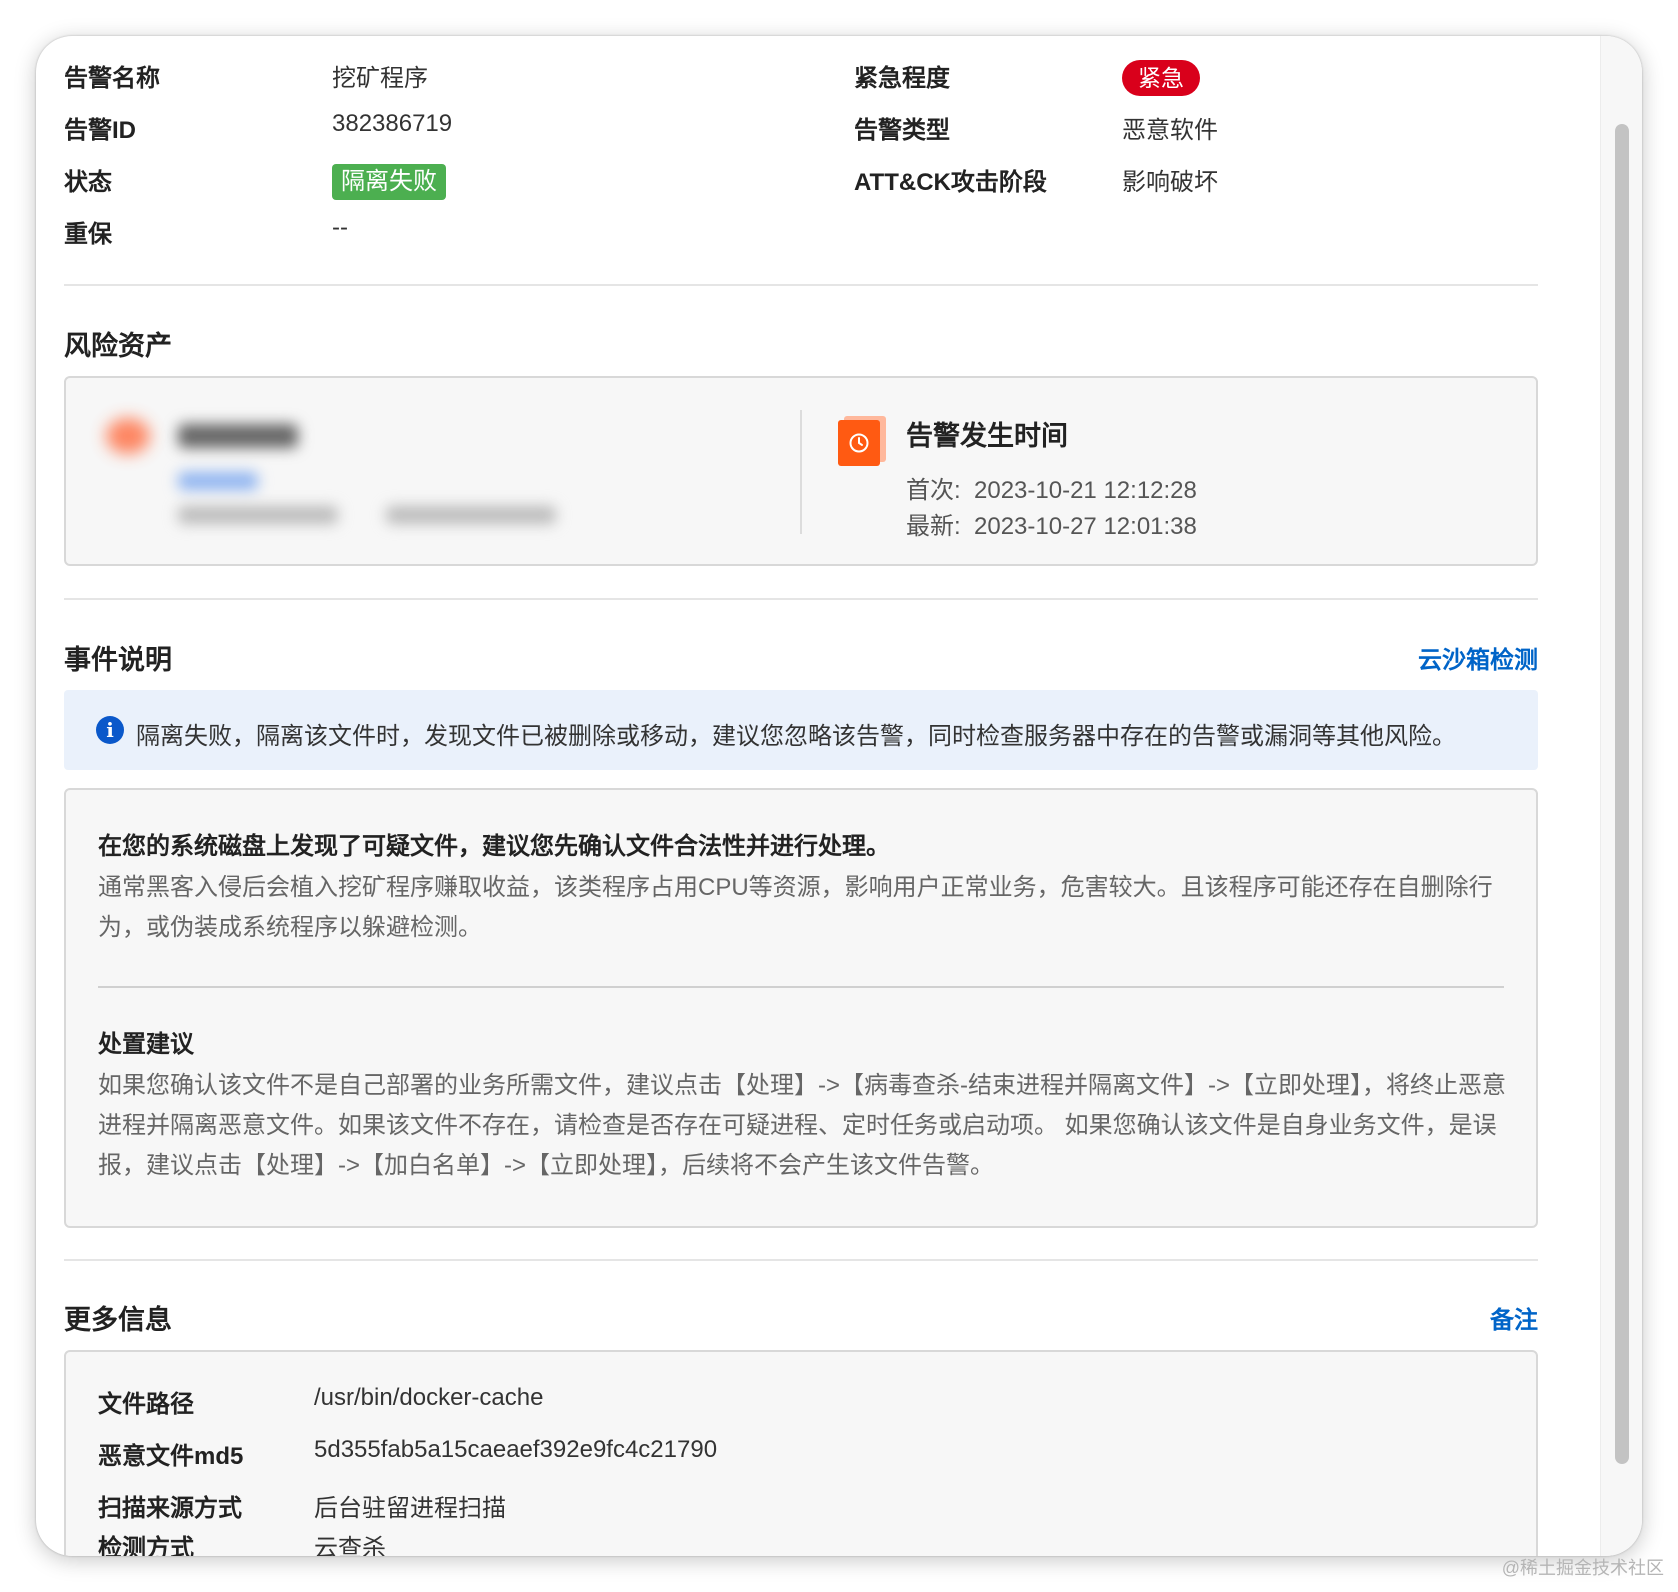  What do you see at coordinates (902, 130) in the screenshot?
I see `alert-type-label: 告警类型` at bounding box center [902, 130].